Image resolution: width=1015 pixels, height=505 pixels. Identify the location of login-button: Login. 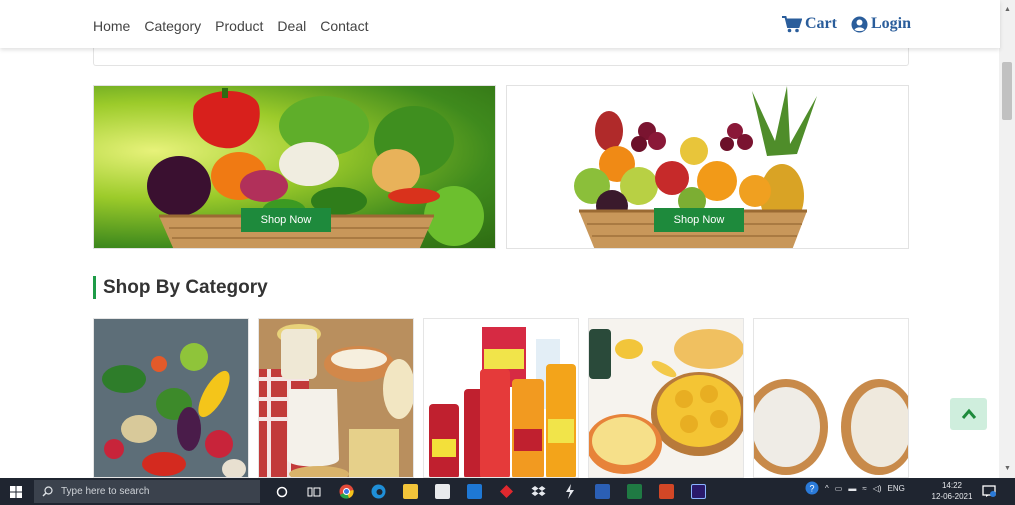
(881, 24).